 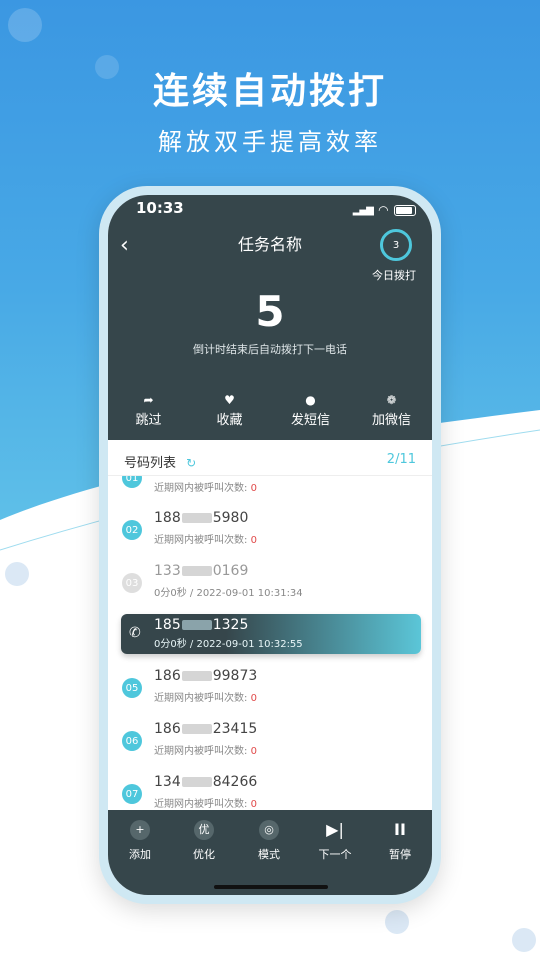 I want to click on status-bar: 10:33 ▂▄▆ ◠, so click(x=276, y=209).